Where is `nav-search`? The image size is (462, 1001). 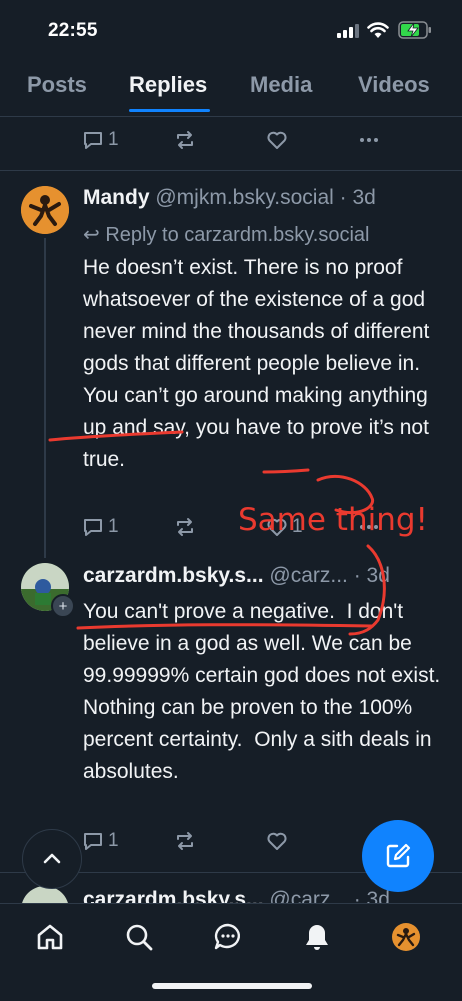 nav-search is located at coordinates (139, 937).